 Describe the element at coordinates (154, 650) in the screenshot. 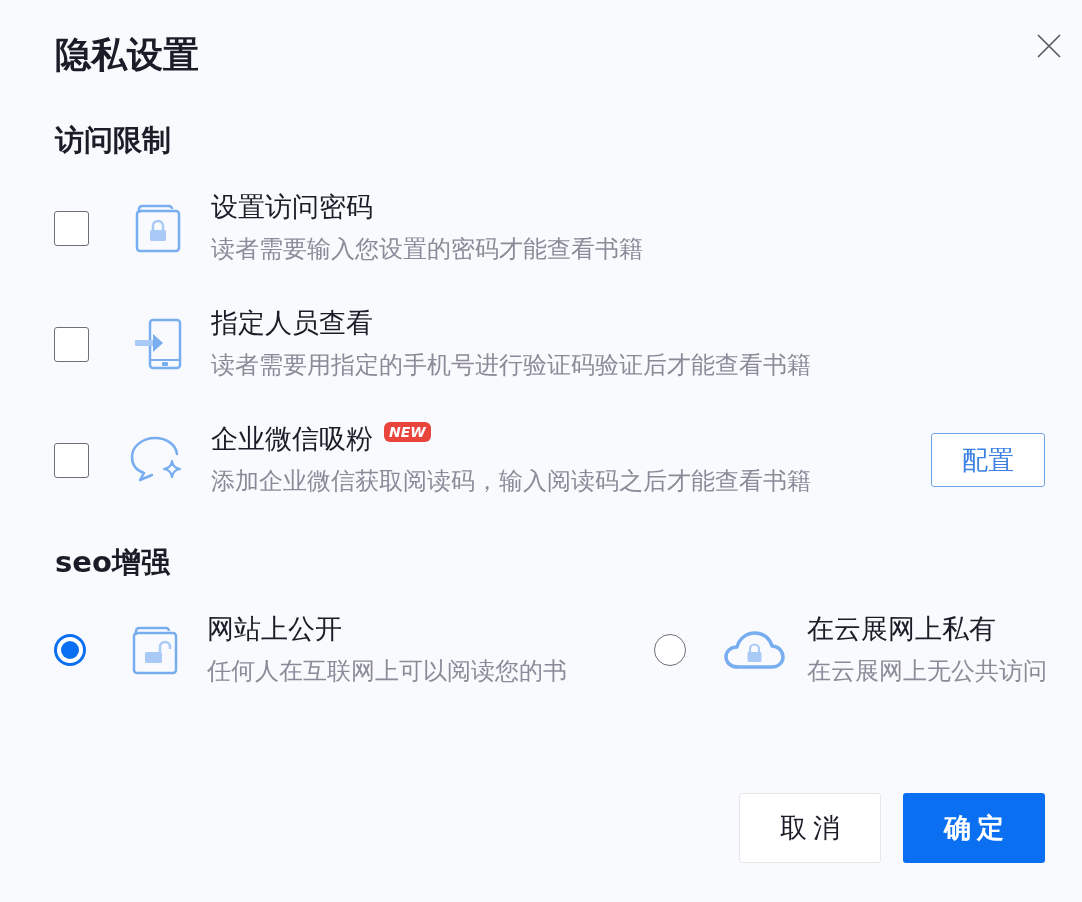

I see `unlock-folder-icon` at that location.